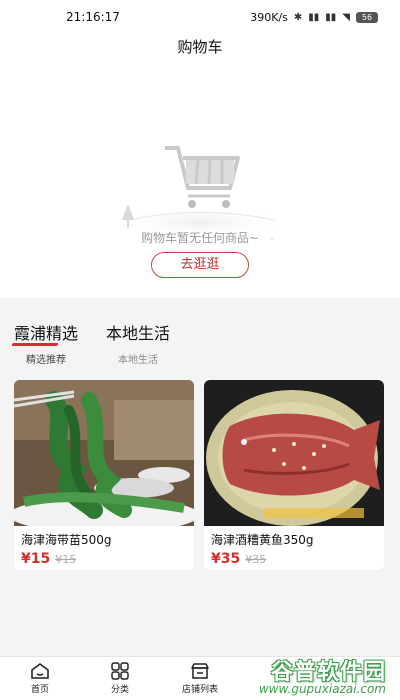 The height and width of the screenshot is (700, 400). I want to click on network-speed: 390K/s, so click(269, 17).